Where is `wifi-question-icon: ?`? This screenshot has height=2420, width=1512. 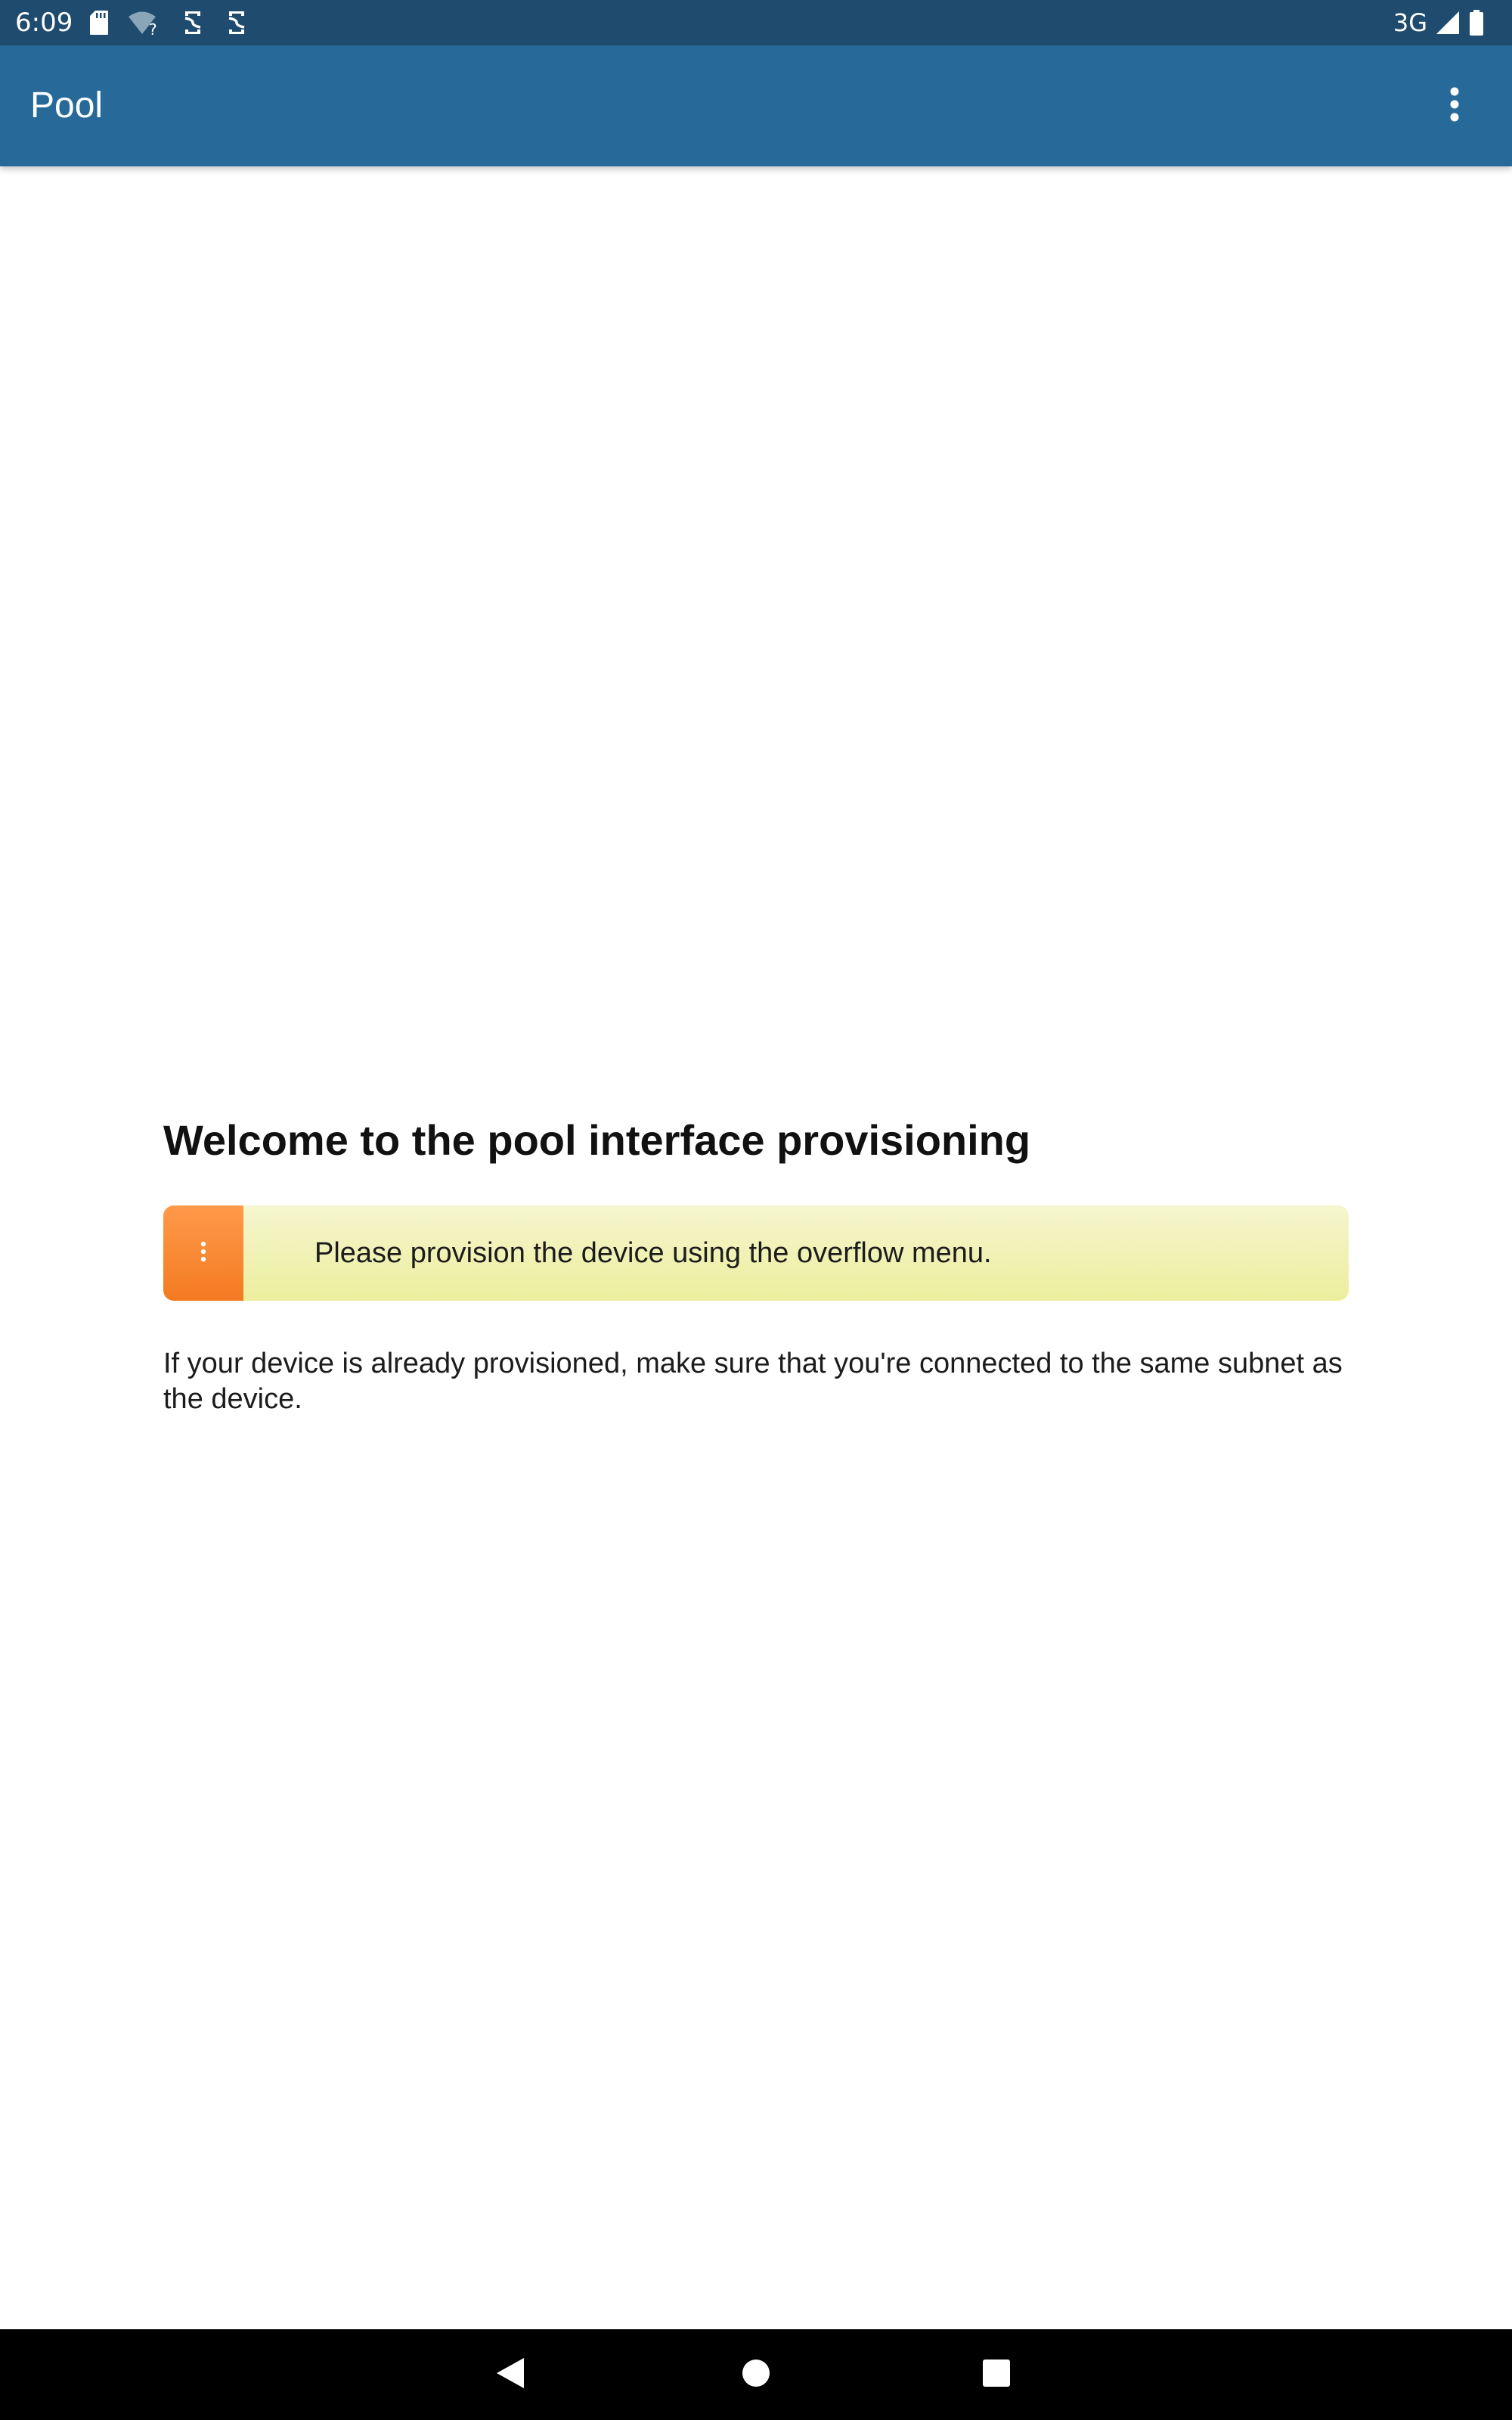
wifi-question-icon: ? is located at coordinates (144, 23).